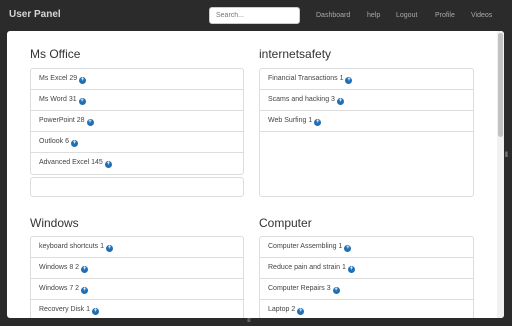  What do you see at coordinates (71, 246) in the screenshot?
I see `item-label: keyboard shortcuts 1` at bounding box center [71, 246].